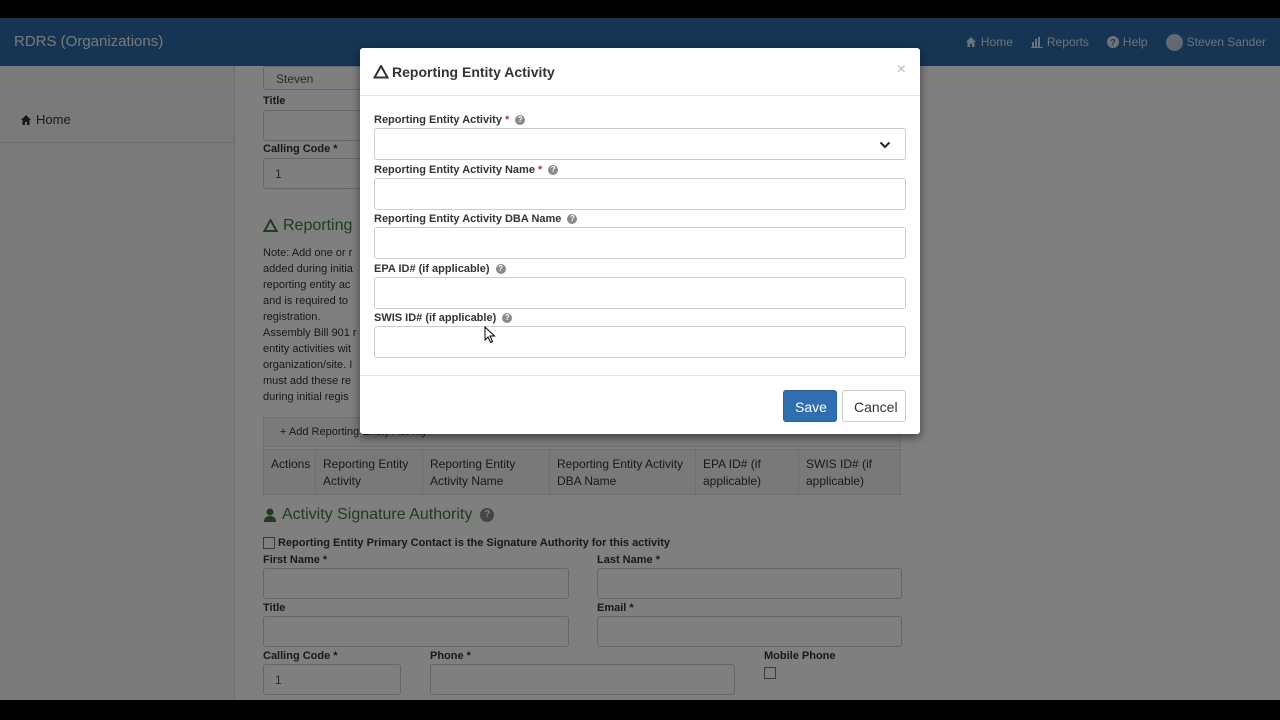 The image size is (1280, 720). I want to click on dba-label-text: Reporting Entity Activity DBA Name, so click(468, 219).